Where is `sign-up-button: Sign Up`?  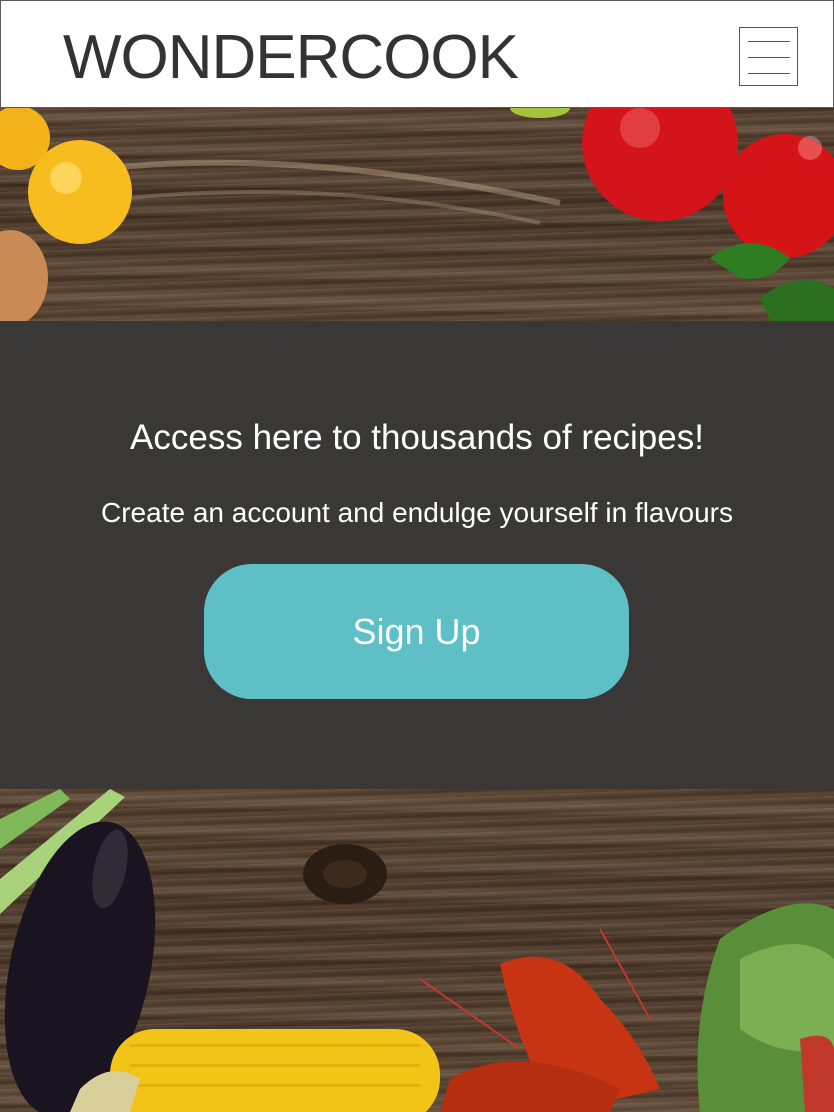 sign-up-button: Sign Up is located at coordinates (416, 631).